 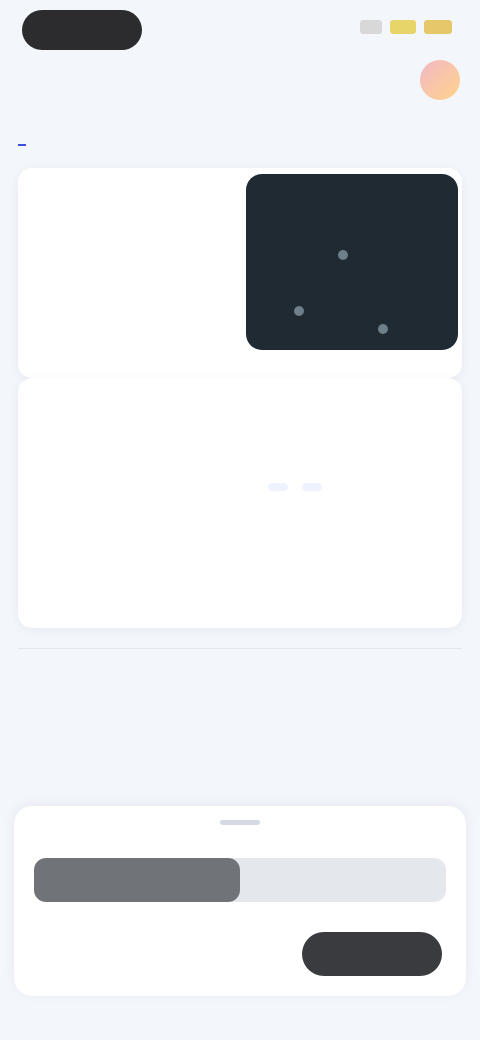 I want to click on progress-track, so click(x=240, y=880).